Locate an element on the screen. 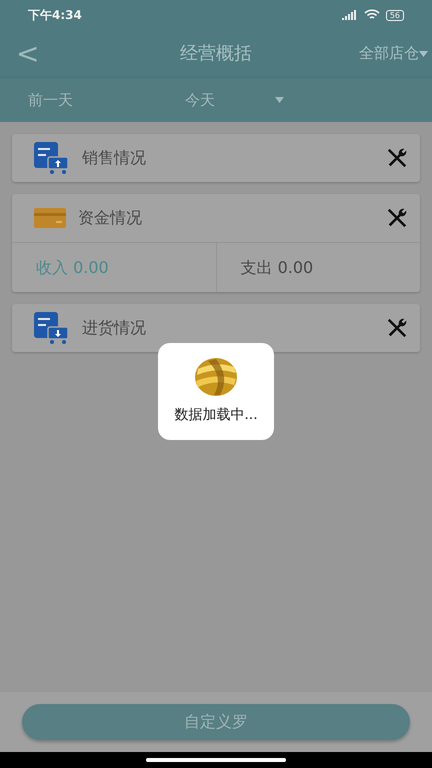 This screenshot has width=432, height=768. expense-amount: 支出 0.00 is located at coordinates (277, 267).